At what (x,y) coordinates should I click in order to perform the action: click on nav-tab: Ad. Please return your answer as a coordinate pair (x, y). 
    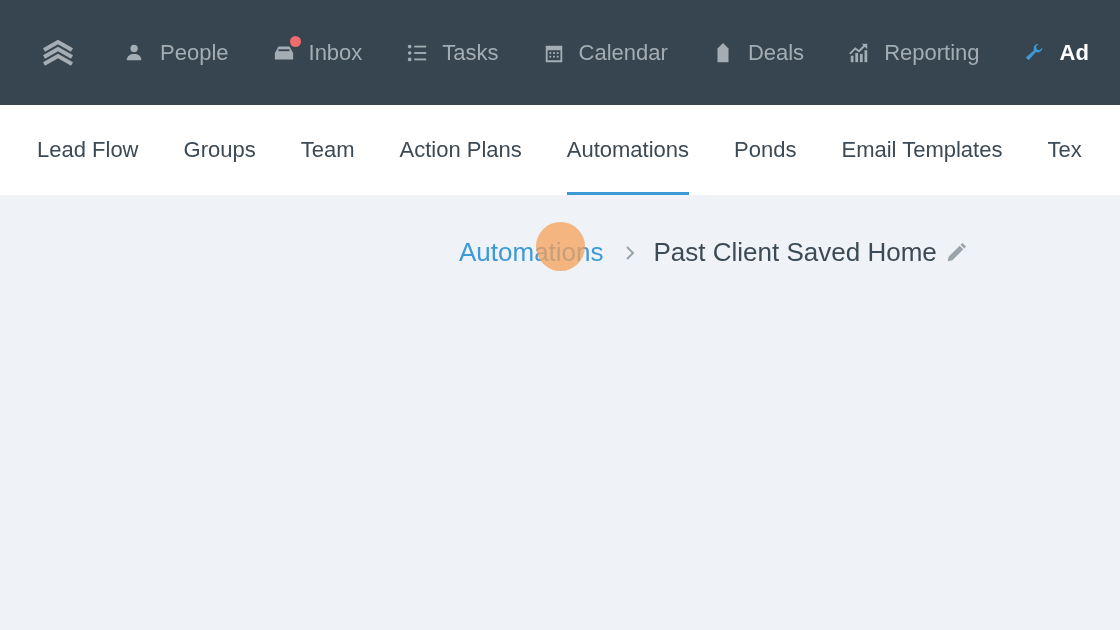
    Looking at the image, I should click on (1056, 52).